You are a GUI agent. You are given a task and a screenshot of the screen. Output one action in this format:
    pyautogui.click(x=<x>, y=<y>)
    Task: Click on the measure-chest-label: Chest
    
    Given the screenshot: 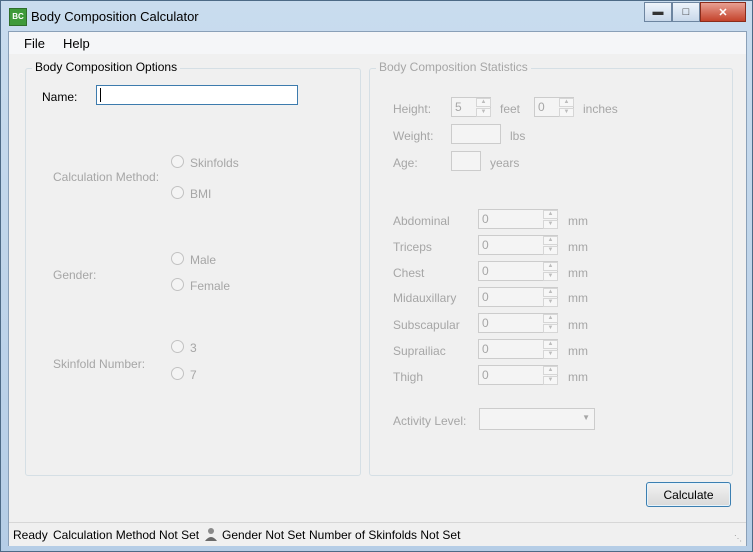 What is the action you would take?
    pyautogui.click(x=409, y=273)
    